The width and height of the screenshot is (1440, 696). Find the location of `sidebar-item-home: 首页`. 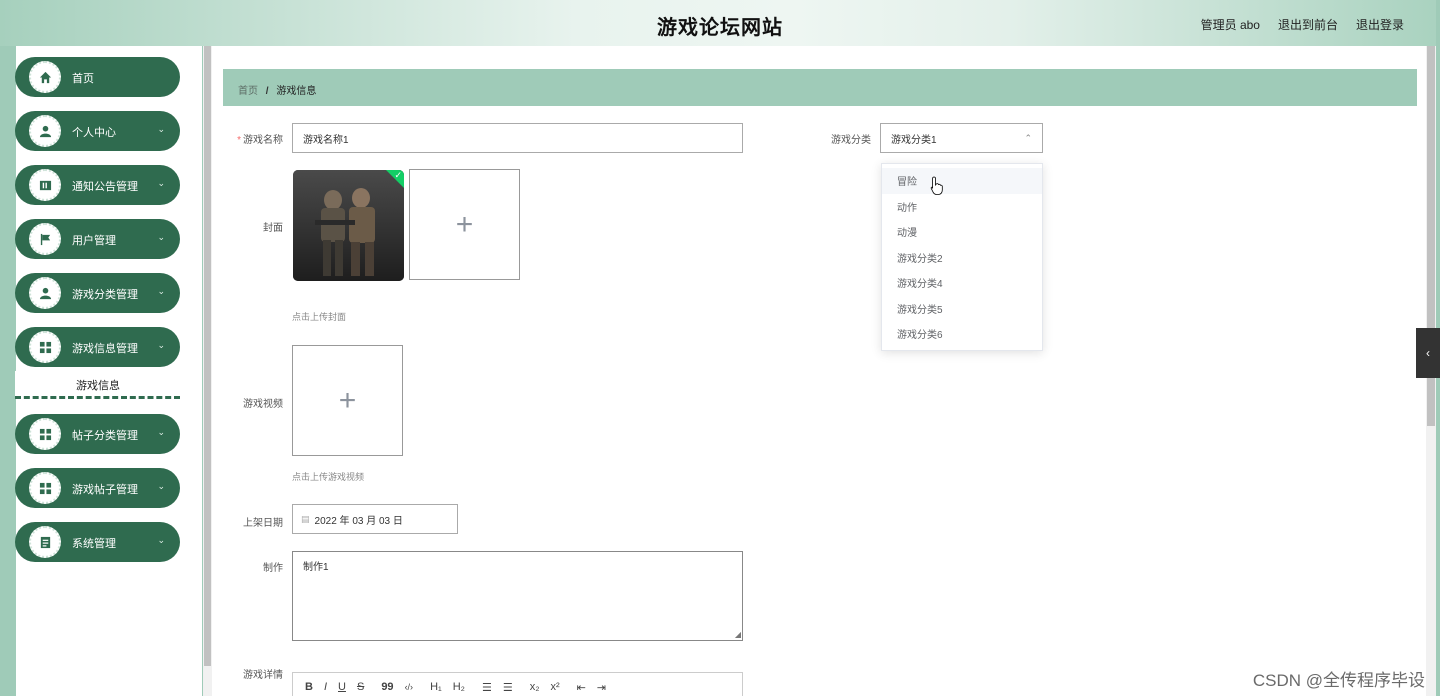

sidebar-item-home: 首页 is located at coordinates (97, 77).